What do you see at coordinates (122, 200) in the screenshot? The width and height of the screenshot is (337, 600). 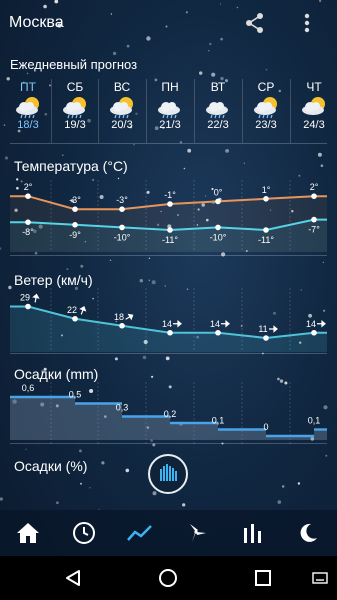 I see `temp-high-label: -3°` at bounding box center [122, 200].